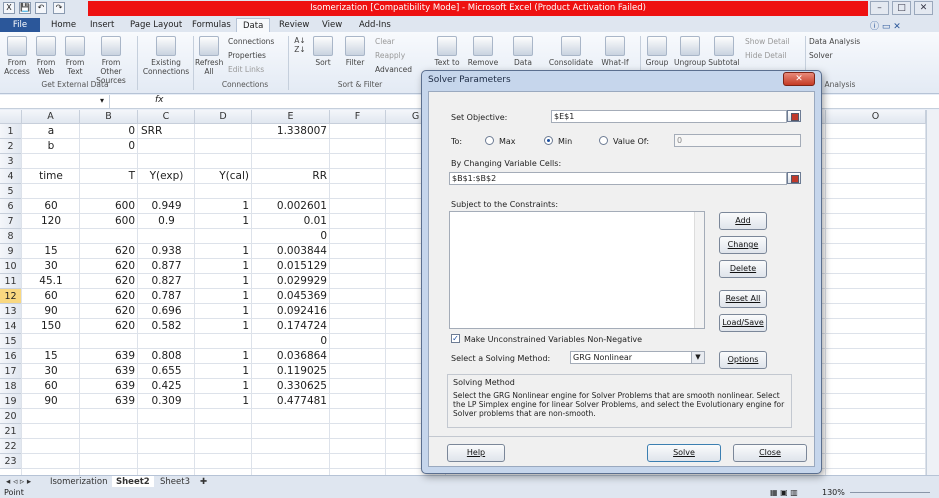  I want to click on cell: 120, so click(51, 221).